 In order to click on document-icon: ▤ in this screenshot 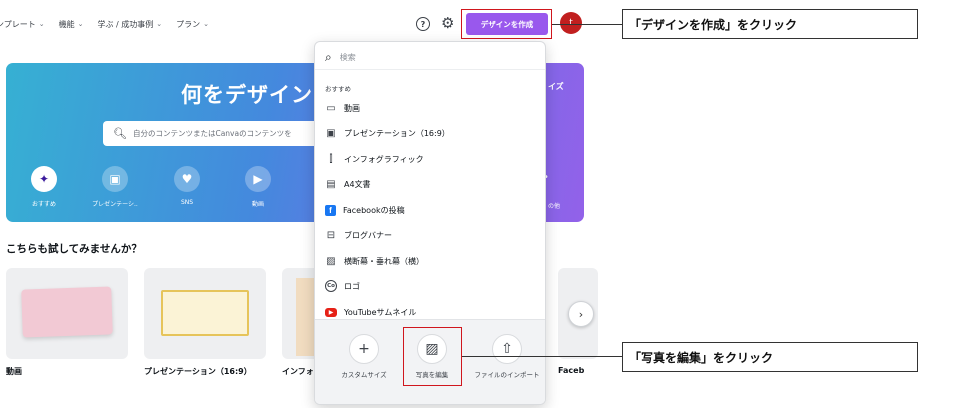, I will do `click(331, 184)`.